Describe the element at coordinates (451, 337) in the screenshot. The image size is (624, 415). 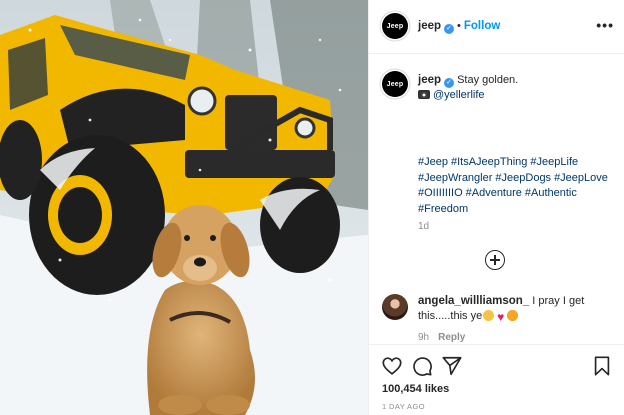
I see `reply-button: Reply` at that location.